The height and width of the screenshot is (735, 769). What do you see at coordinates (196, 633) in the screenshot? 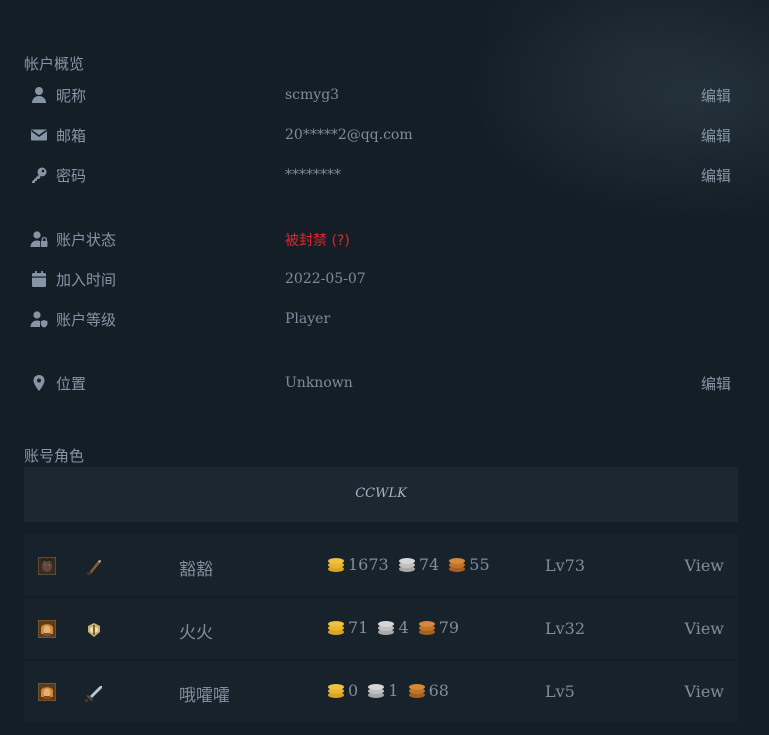
I see `character-name: 火火` at bounding box center [196, 633].